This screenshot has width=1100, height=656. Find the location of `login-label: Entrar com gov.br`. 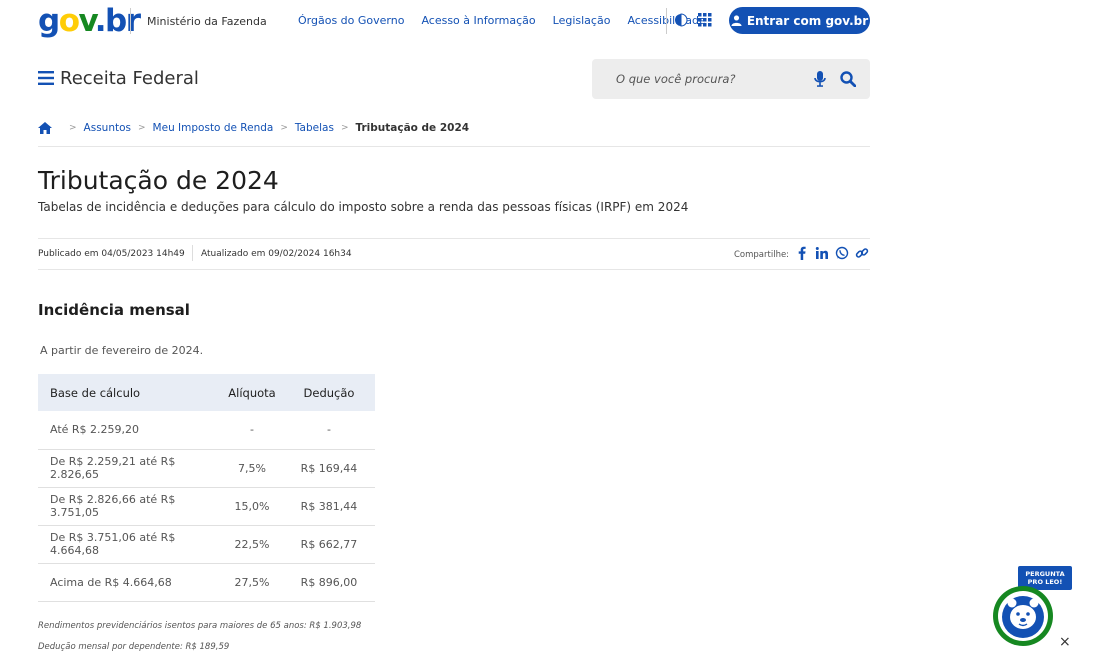

login-label: Entrar com gov.br is located at coordinates (807, 20).